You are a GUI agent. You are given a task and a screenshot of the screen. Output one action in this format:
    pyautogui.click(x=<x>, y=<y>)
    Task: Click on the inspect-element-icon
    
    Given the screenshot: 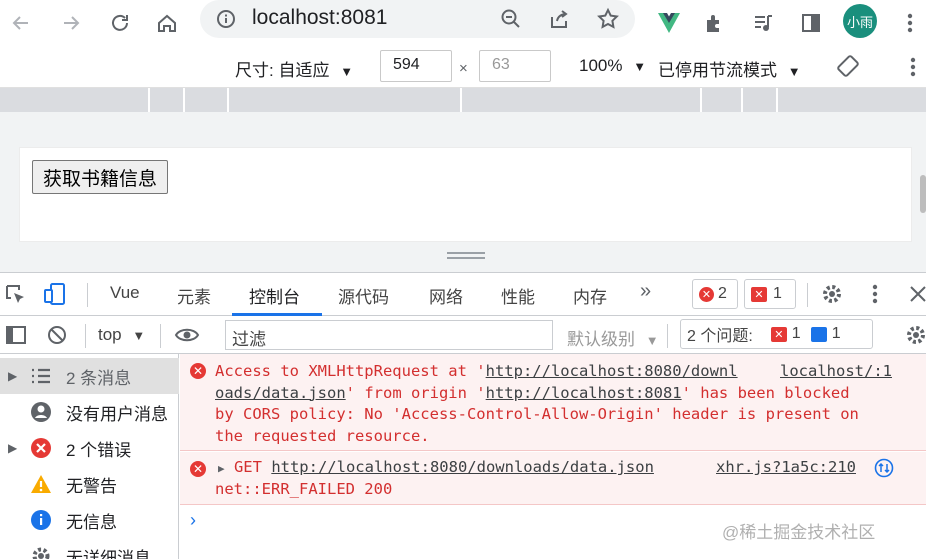 What is the action you would take?
    pyautogui.click(x=16, y=297)
    